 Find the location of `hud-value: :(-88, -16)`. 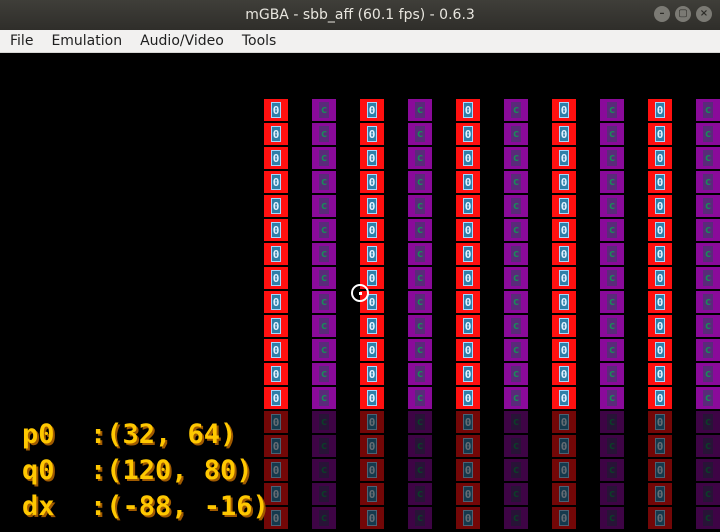

hud-value: :(-88, -16) is located at coordinates (179, 506).